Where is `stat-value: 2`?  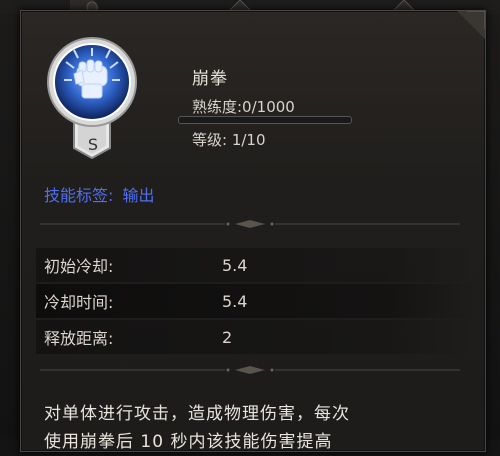
stat-value: 2 is located at coordinates (227, 337).